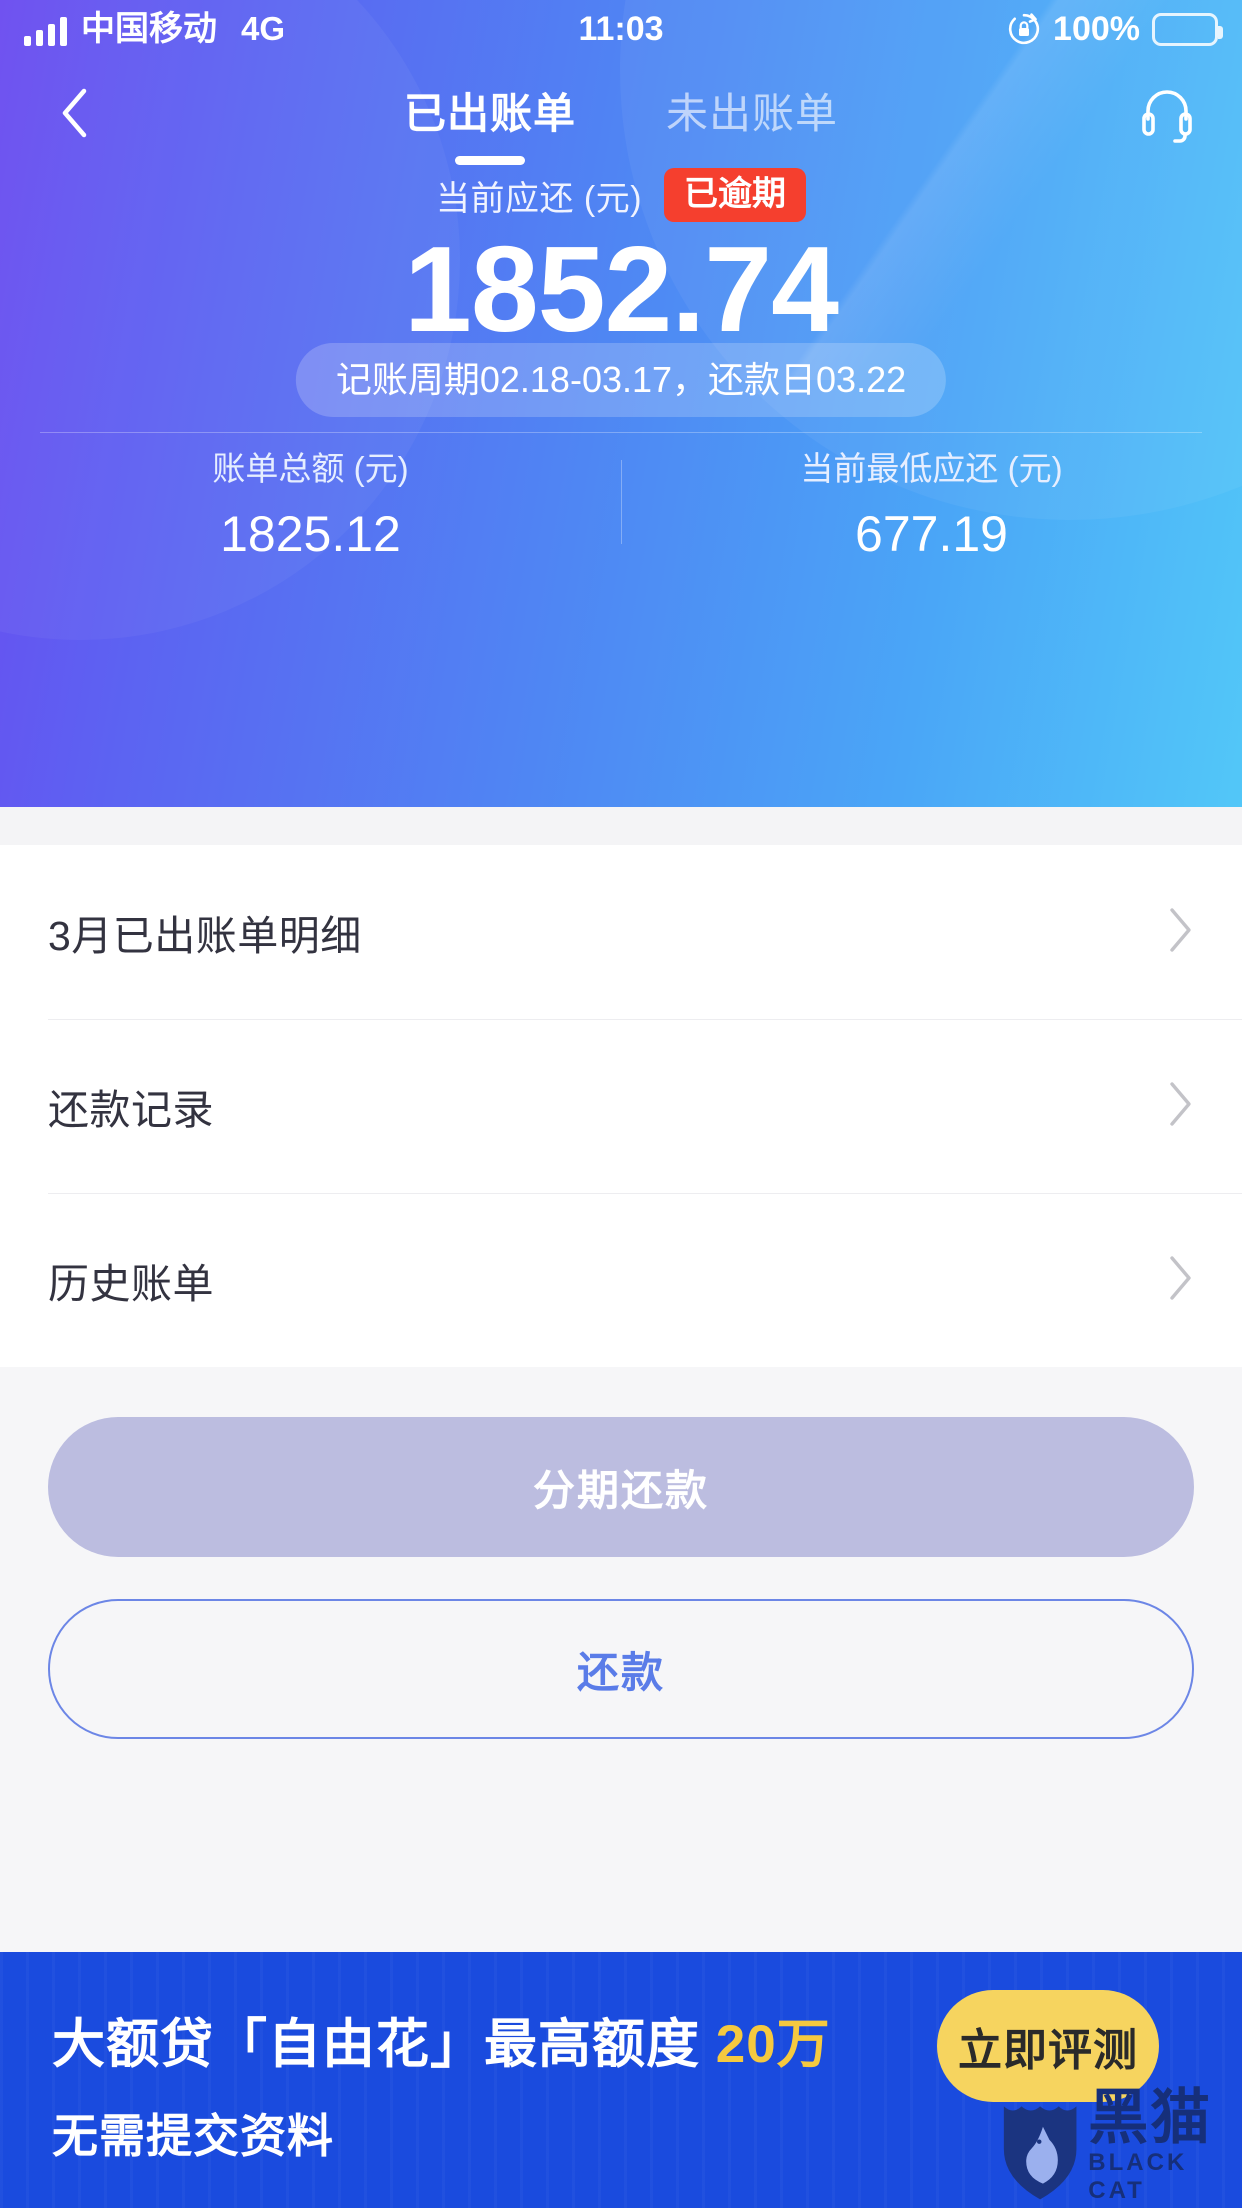 Image resolution: width=1242 pixels, height=2208 pixels. I want to click on list-item-label: 历史账单, so click(131, 1284).